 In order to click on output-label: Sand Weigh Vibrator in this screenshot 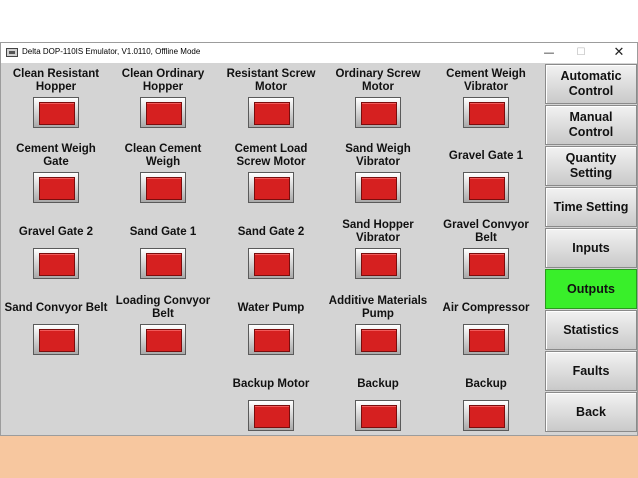, I will do `click(378, 155)`.